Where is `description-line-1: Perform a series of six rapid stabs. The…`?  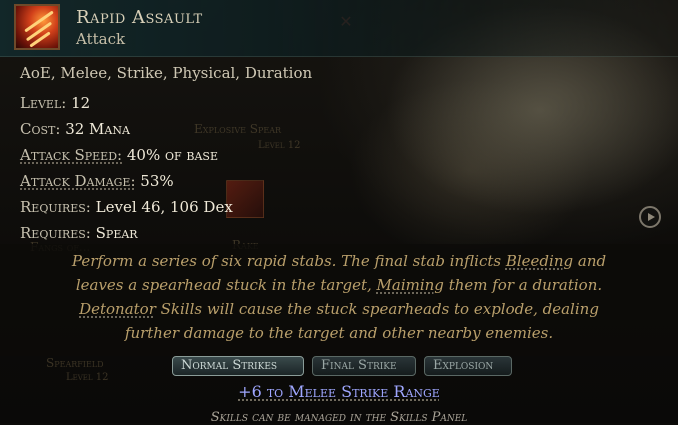
description-line-1: Perform a series of six rapid stabs. The… is located at coordinates (339, 261).